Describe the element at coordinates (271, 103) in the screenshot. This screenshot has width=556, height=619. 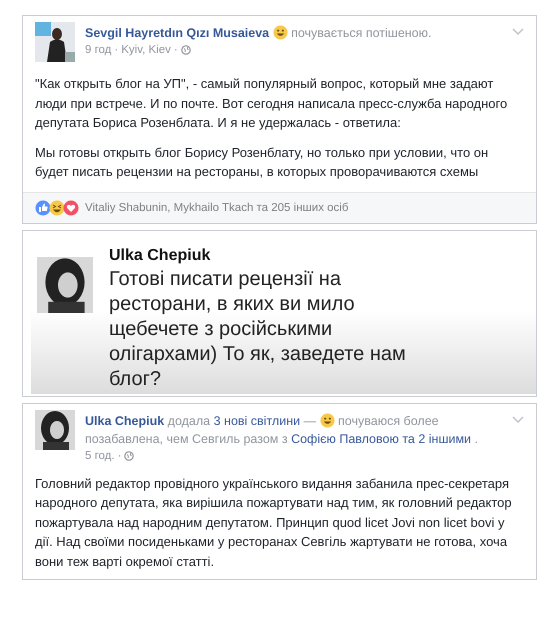
I see `post-text: "Как открыть блог на УП", - самый популярный вопрос, который мне задают люди при встрече. И по почте. Вот сегодня написала пресс-служба народного депутата Бориса Розенблата. И я не удержалась - ответила:` at that location.